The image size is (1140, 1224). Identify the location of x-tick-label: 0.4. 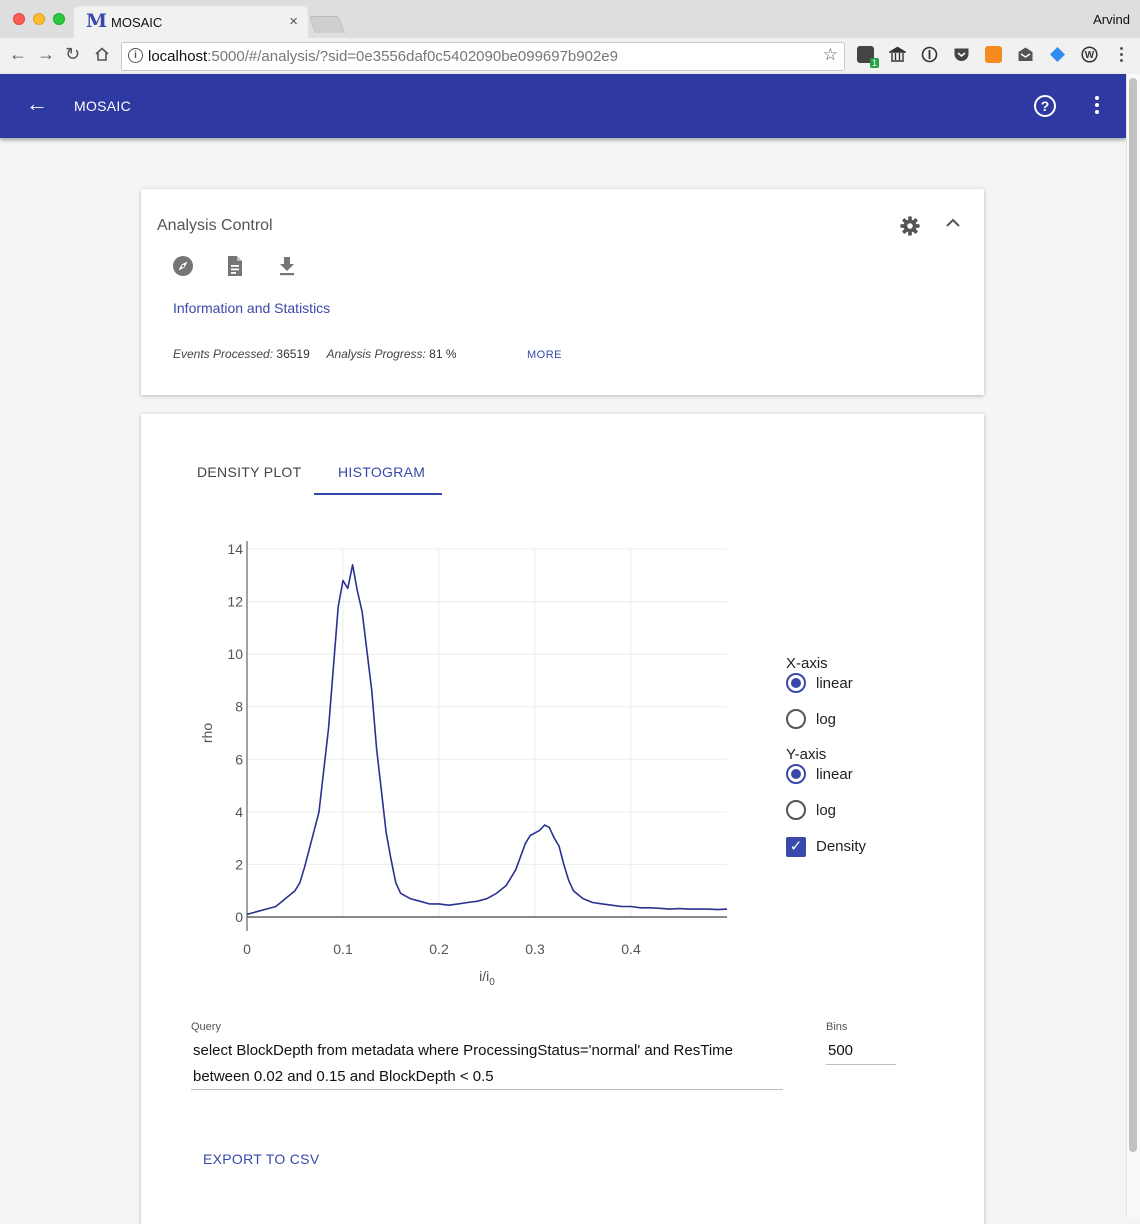
(631, 949).